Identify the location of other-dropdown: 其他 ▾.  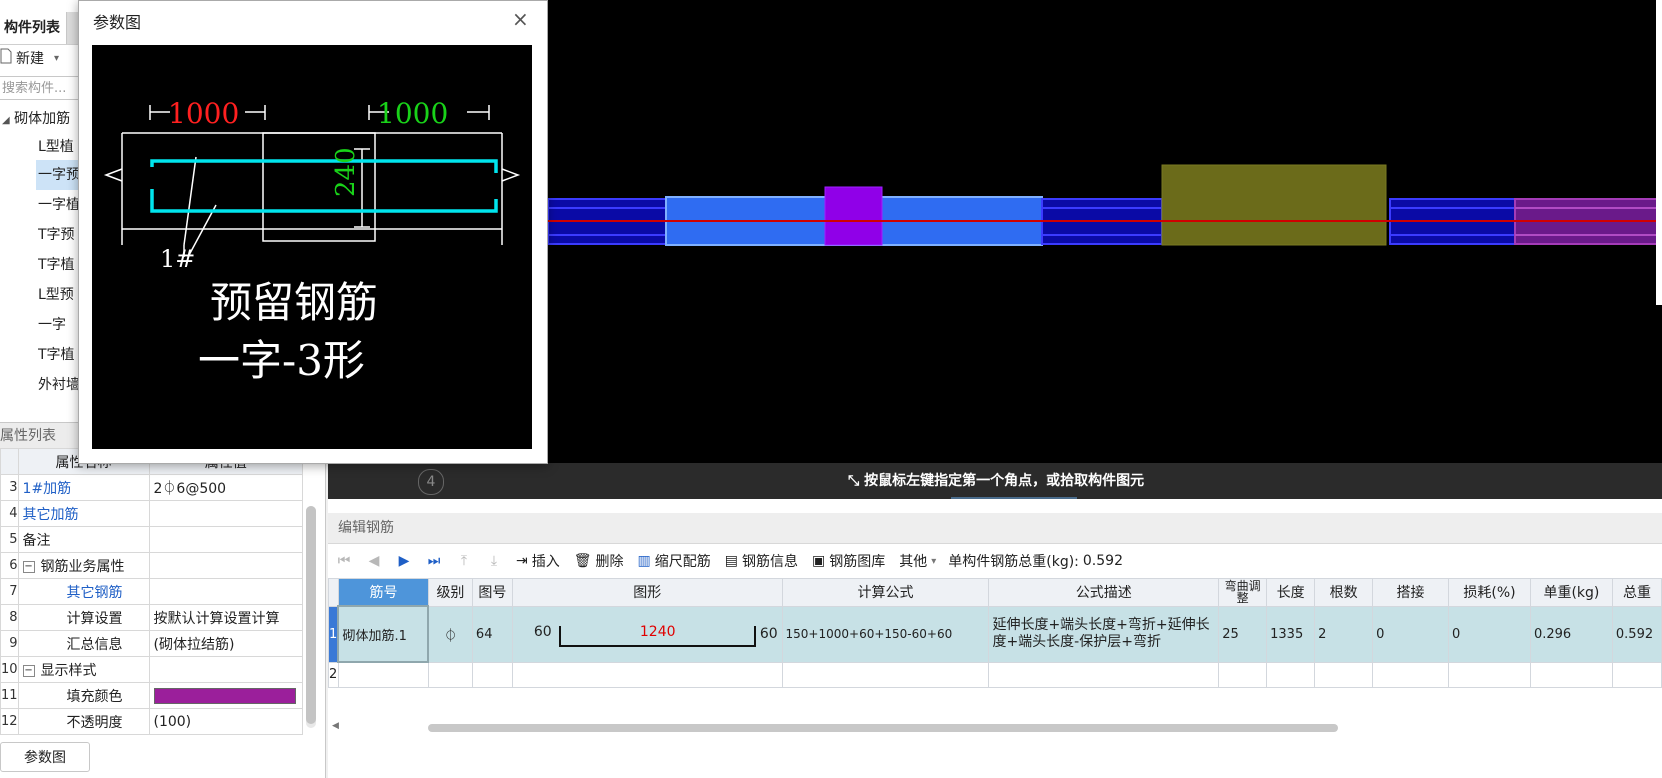
(917, 561).